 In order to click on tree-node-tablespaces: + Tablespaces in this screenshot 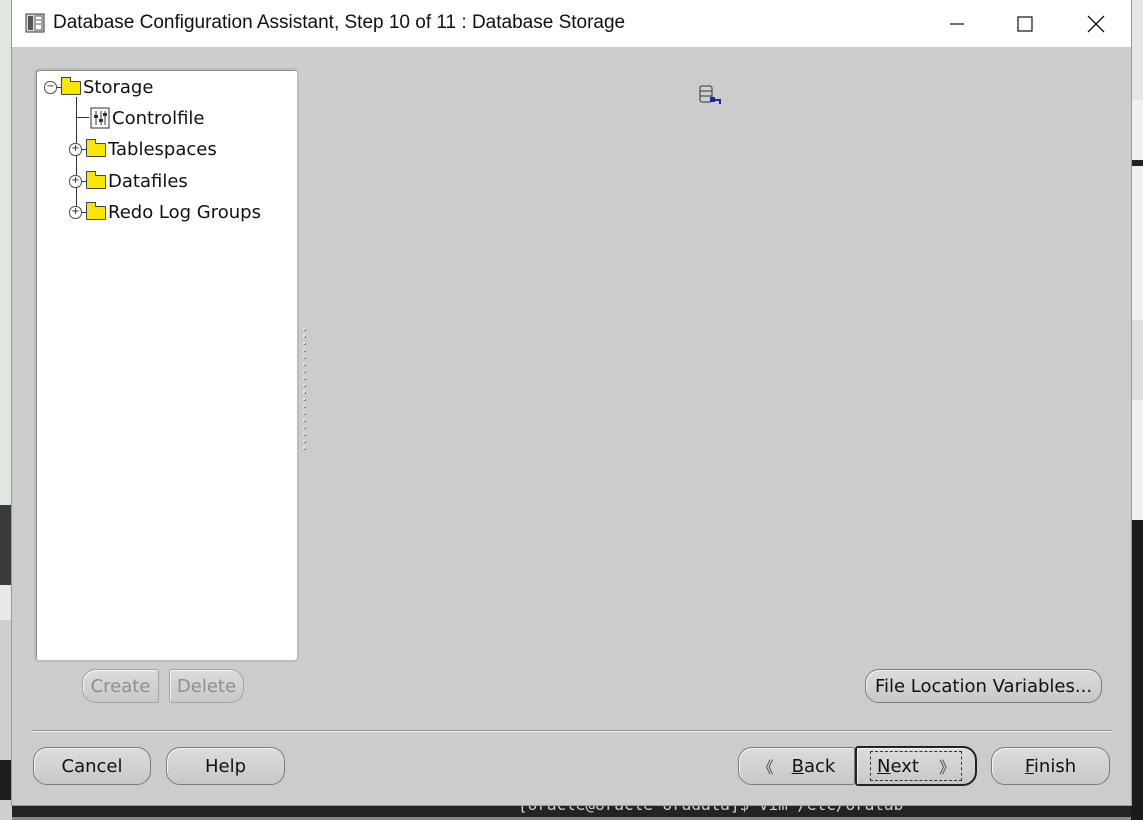, I will do `click(143, 149)`.